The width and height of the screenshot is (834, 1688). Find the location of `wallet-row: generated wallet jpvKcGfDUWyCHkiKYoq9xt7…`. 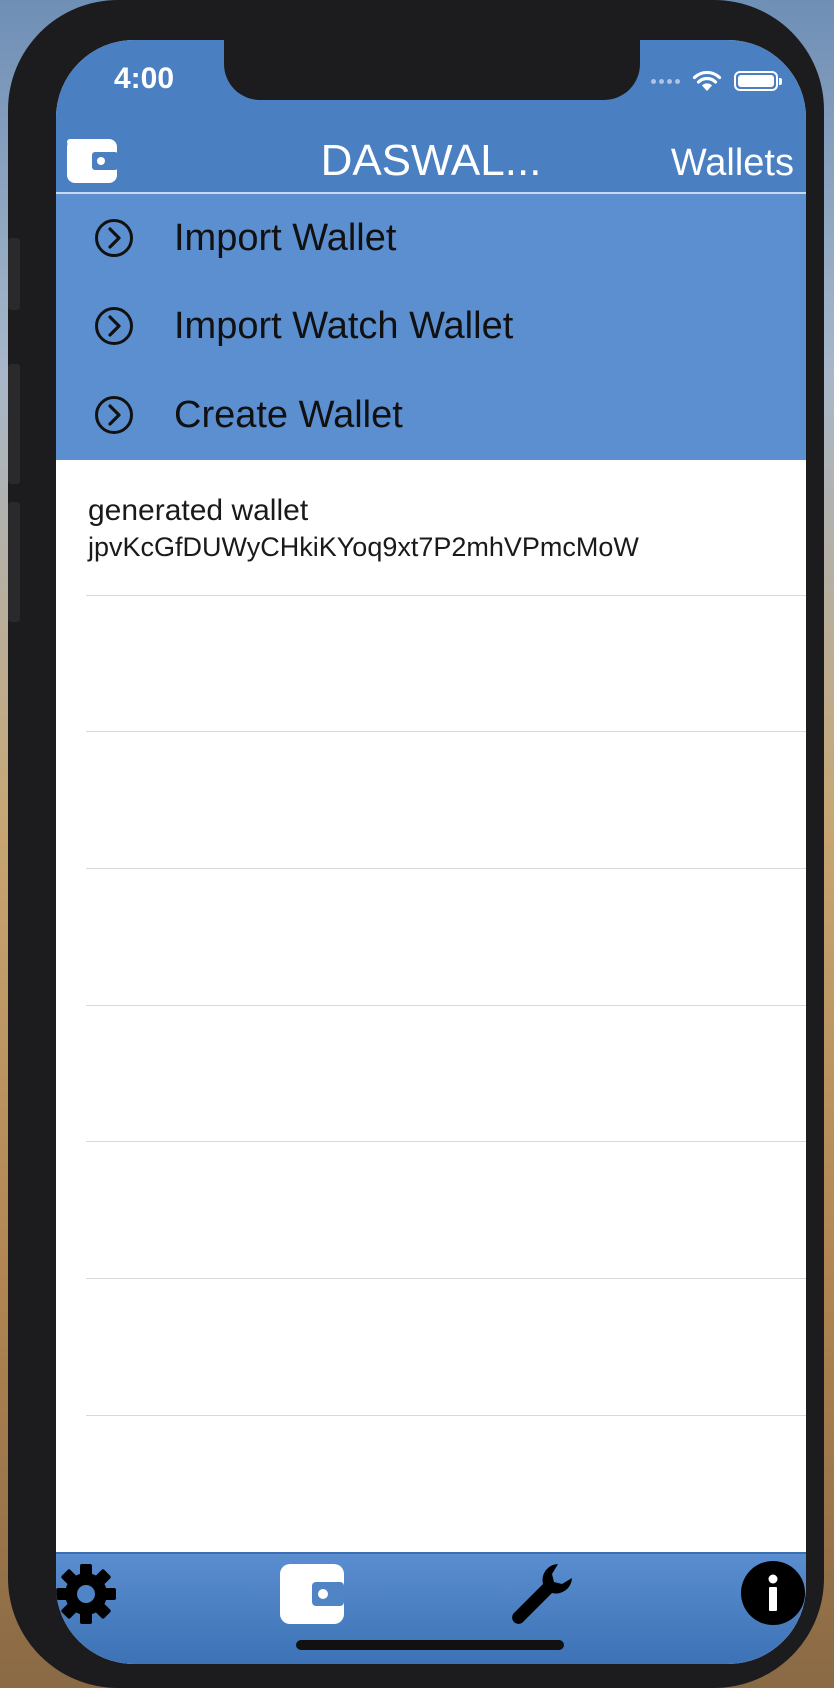

wallet-row: generated wallet jpvKcGfDUWyCHkiKYoq9xt7… is located at coordinates (431, 528).